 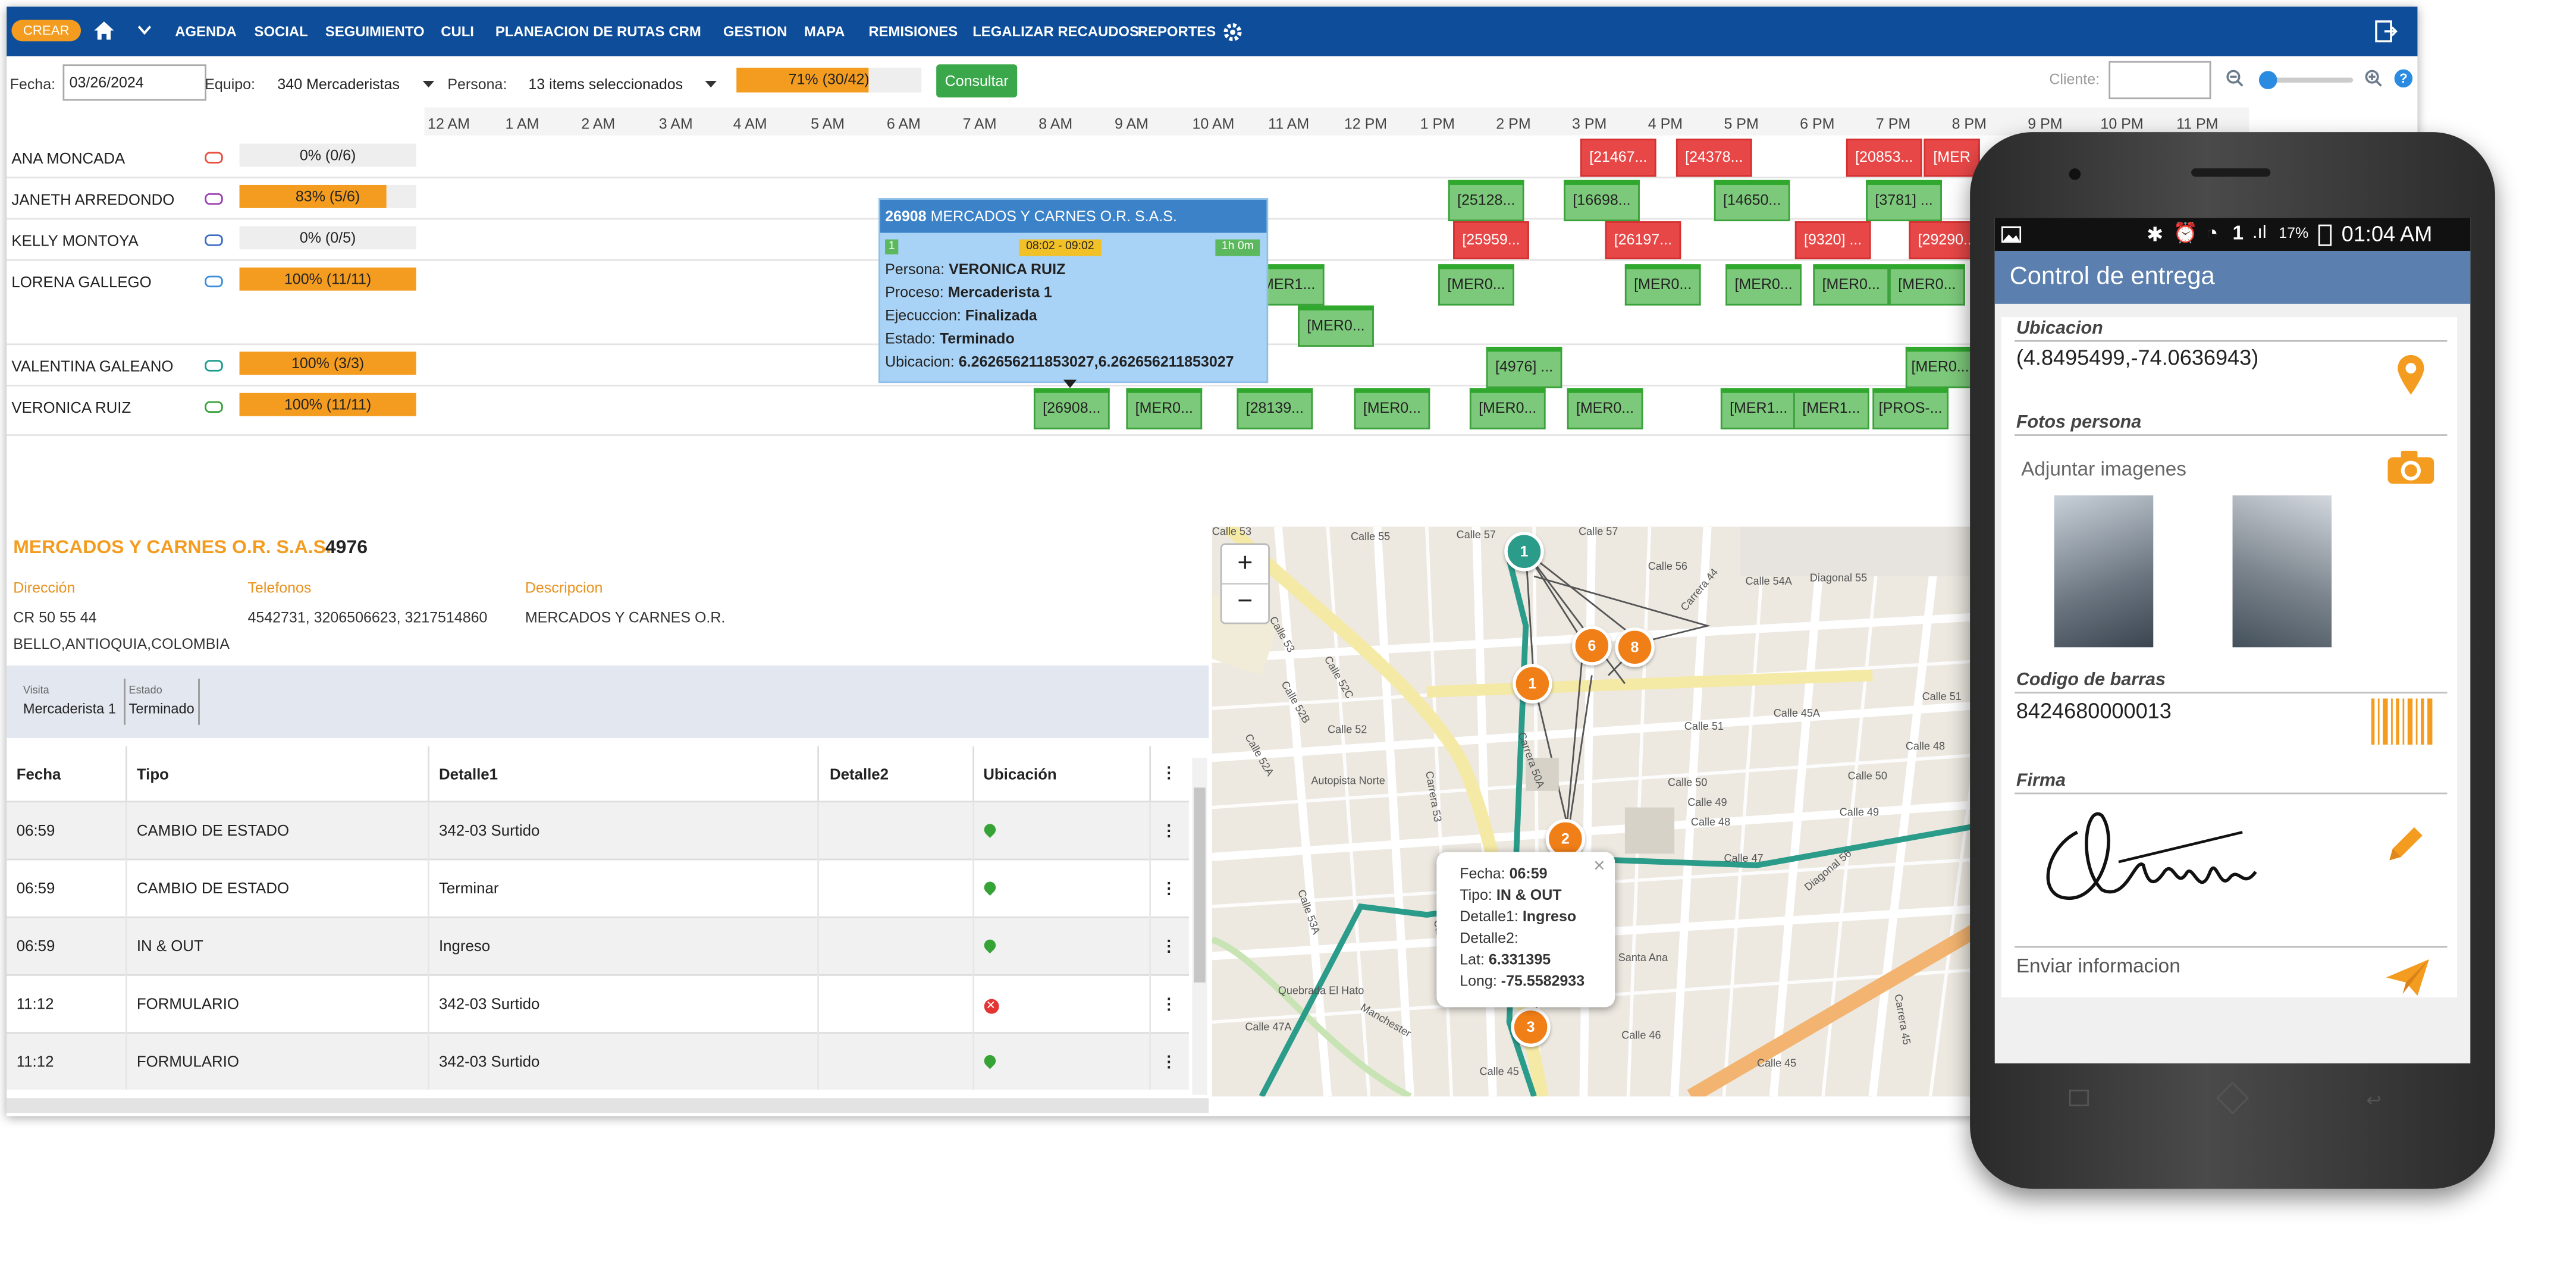 I want to click on nav-item-crm: CRM, so click(x=685, y=31).